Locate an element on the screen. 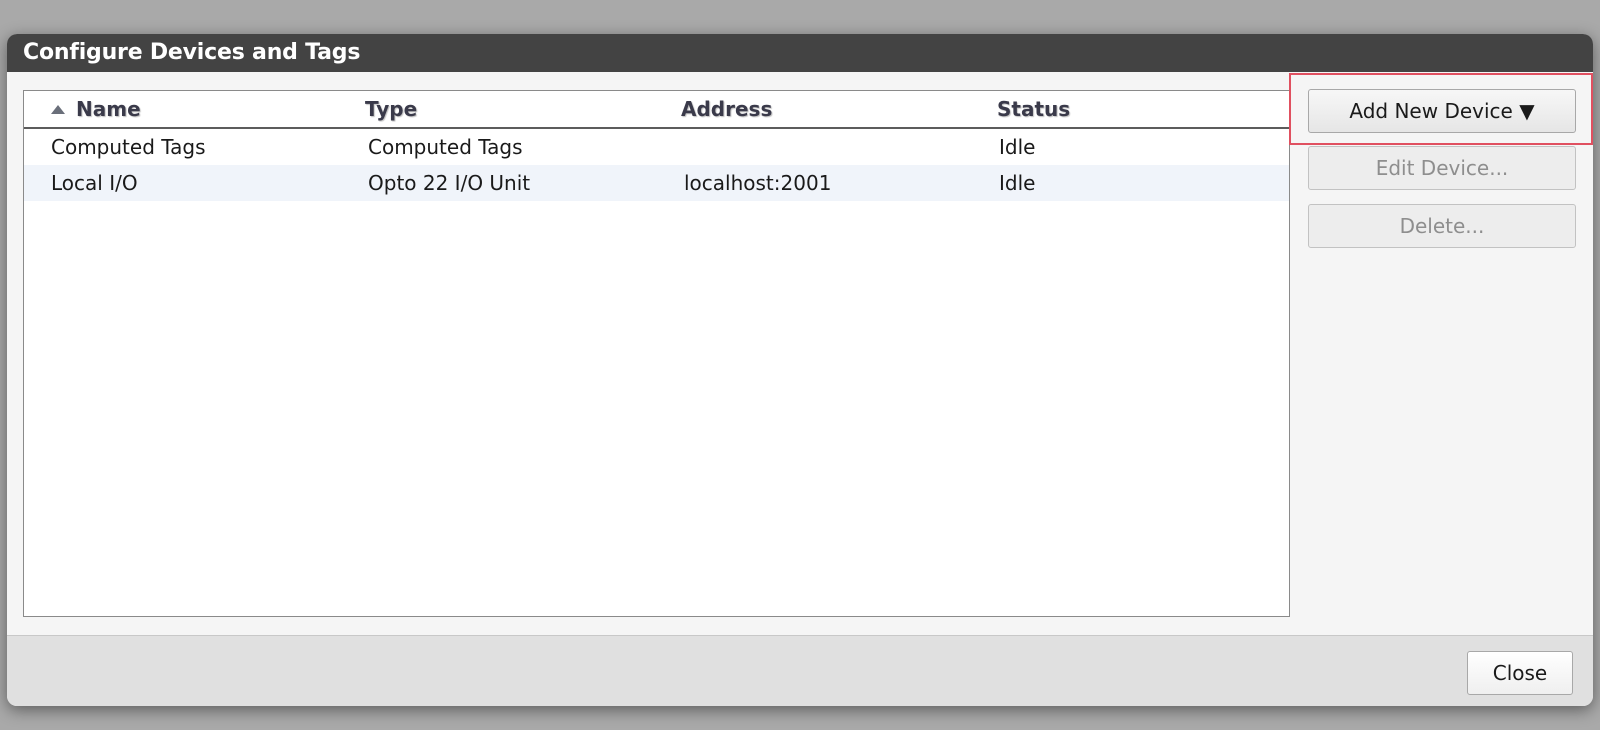 This screenshot has width=1600, height=730. dialog-footer: Close is located at coordinates (800, 670).